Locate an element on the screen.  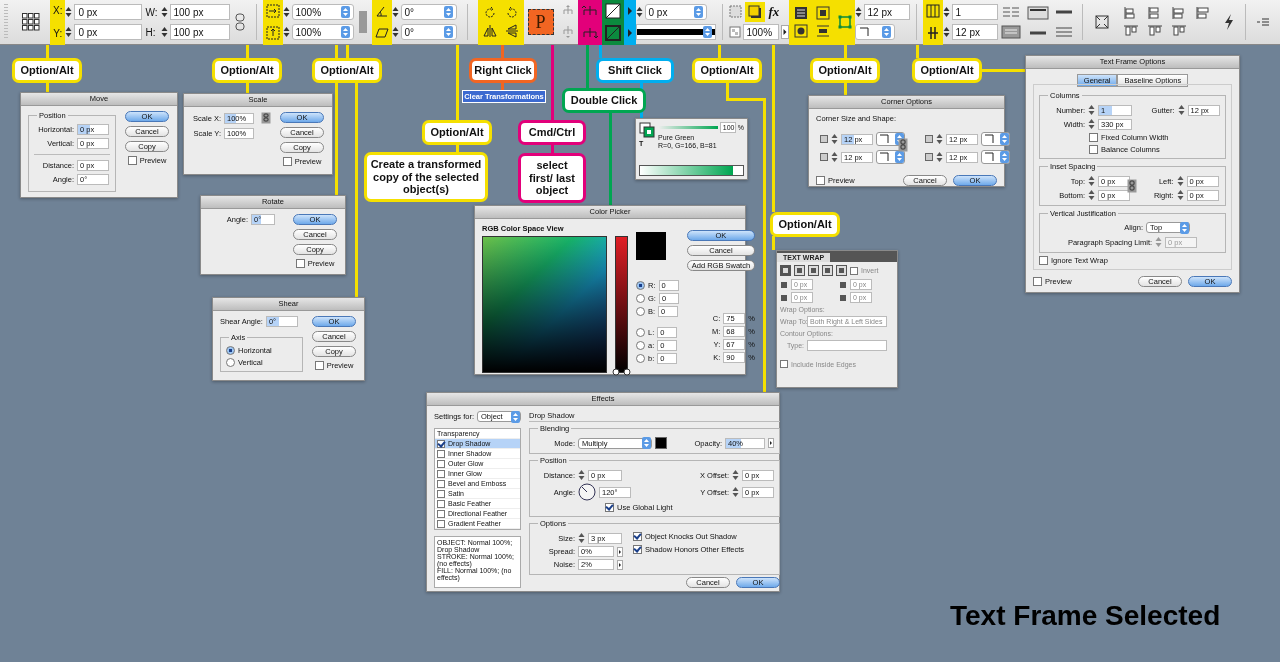
stroke-swatch-icon is located at coordinates (612, 33).